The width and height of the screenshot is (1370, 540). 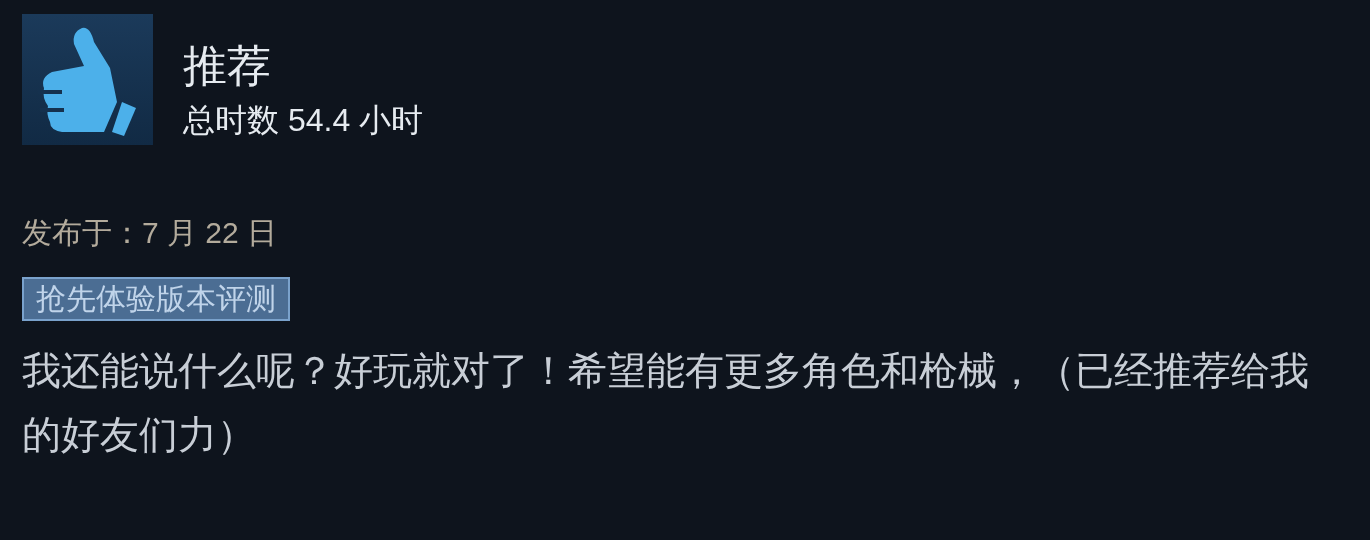 What do you see at coordinates (87, 79) in the screenshot?
I see `thumbs-up-icon` at bounding box center [87, 79].